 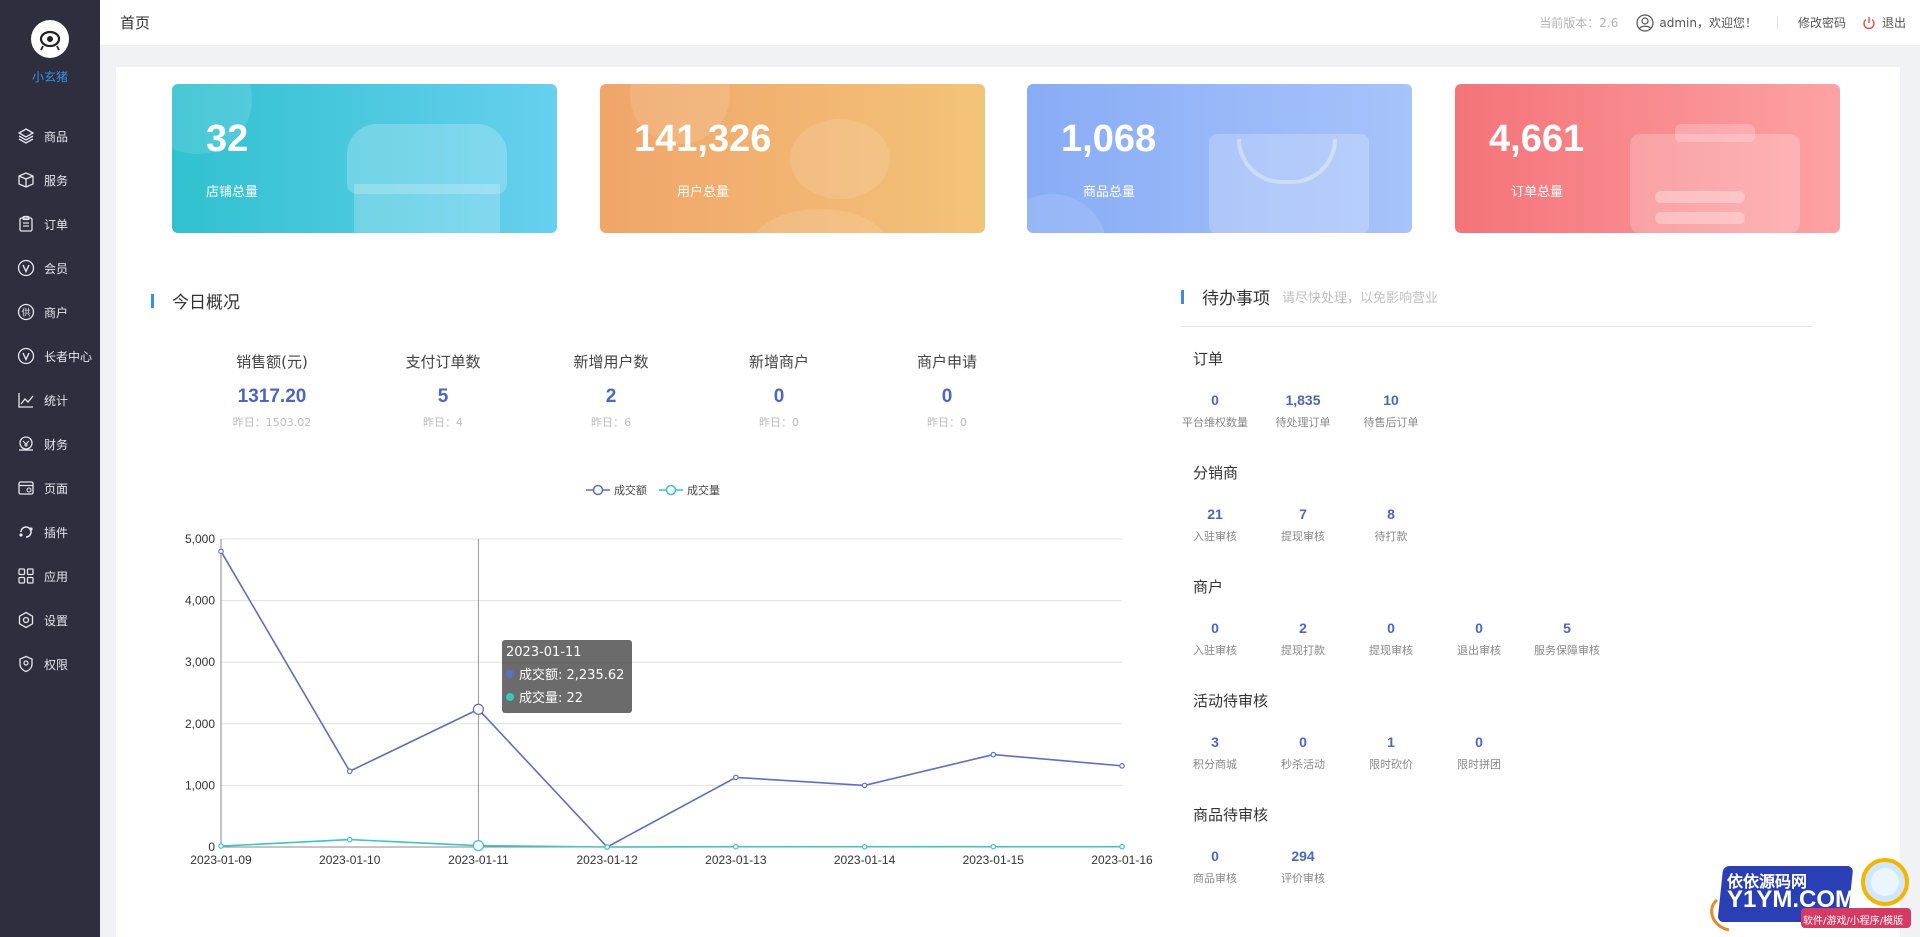 What do you see at coordinates (1567, 628) in the screenshot?
I see `todo-item-value: 5` at bounding box center [1567, 628].